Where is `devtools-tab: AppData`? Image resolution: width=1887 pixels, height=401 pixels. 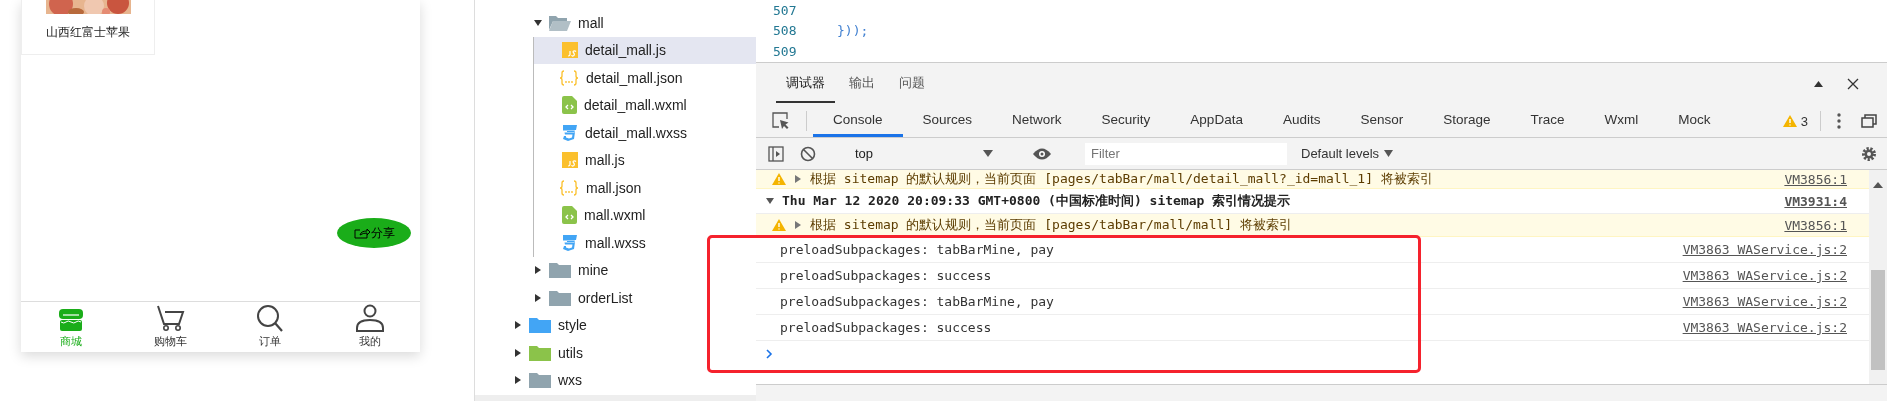
devtools-tab: AppData is located at coordinates (1216, 121).